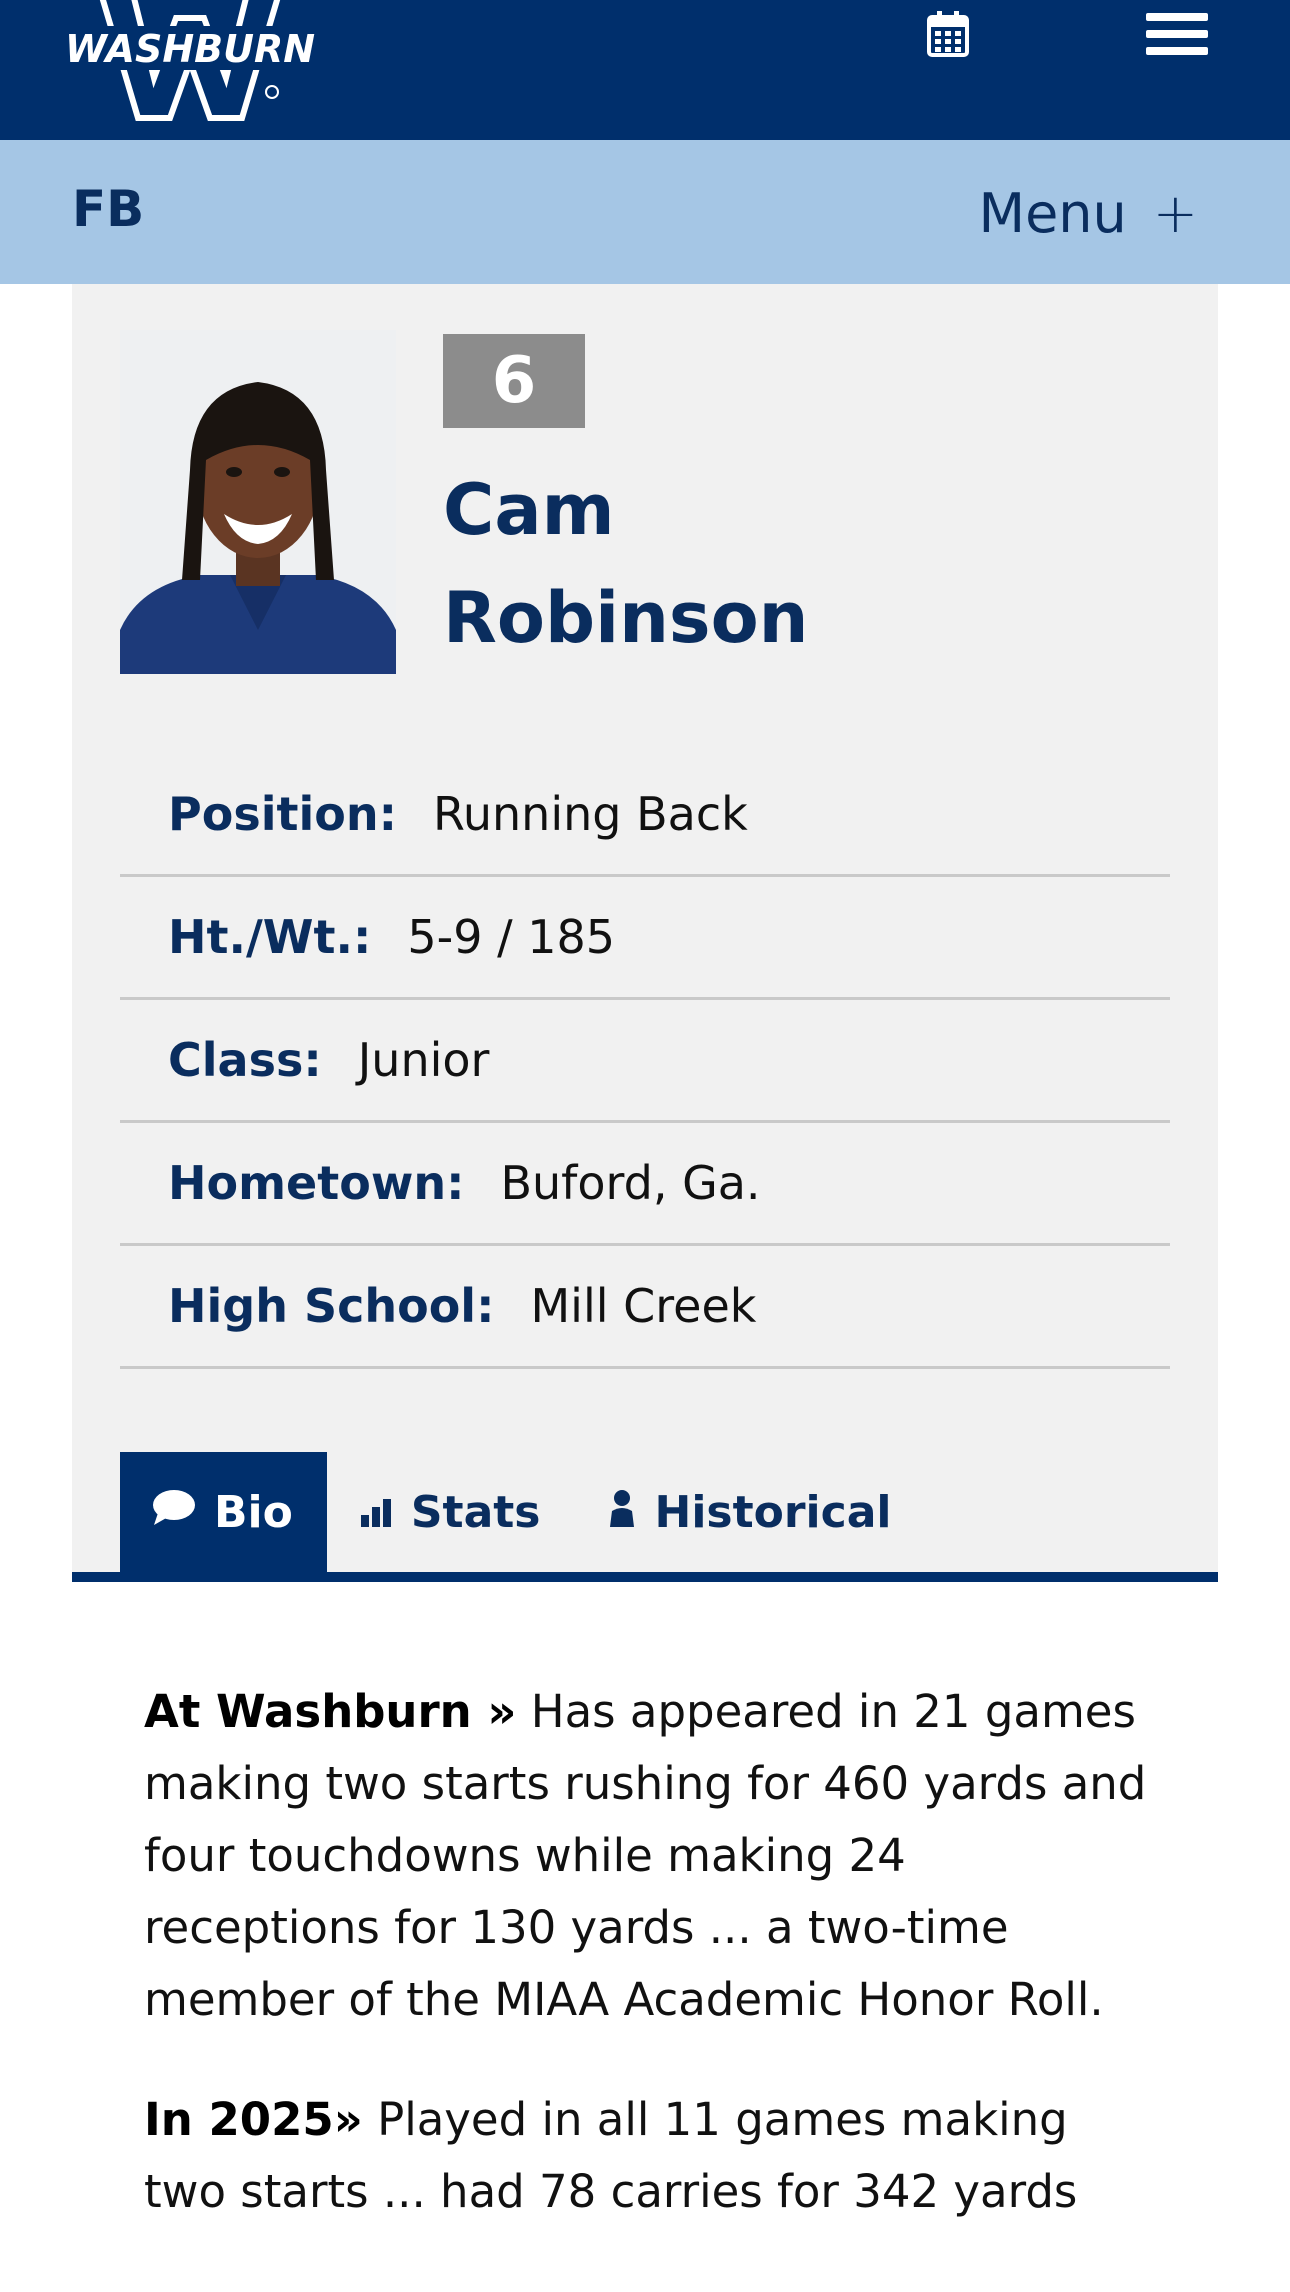 The image size is (1290, 2292). I want to click on bar-chart-icon, so click(376, 1512).